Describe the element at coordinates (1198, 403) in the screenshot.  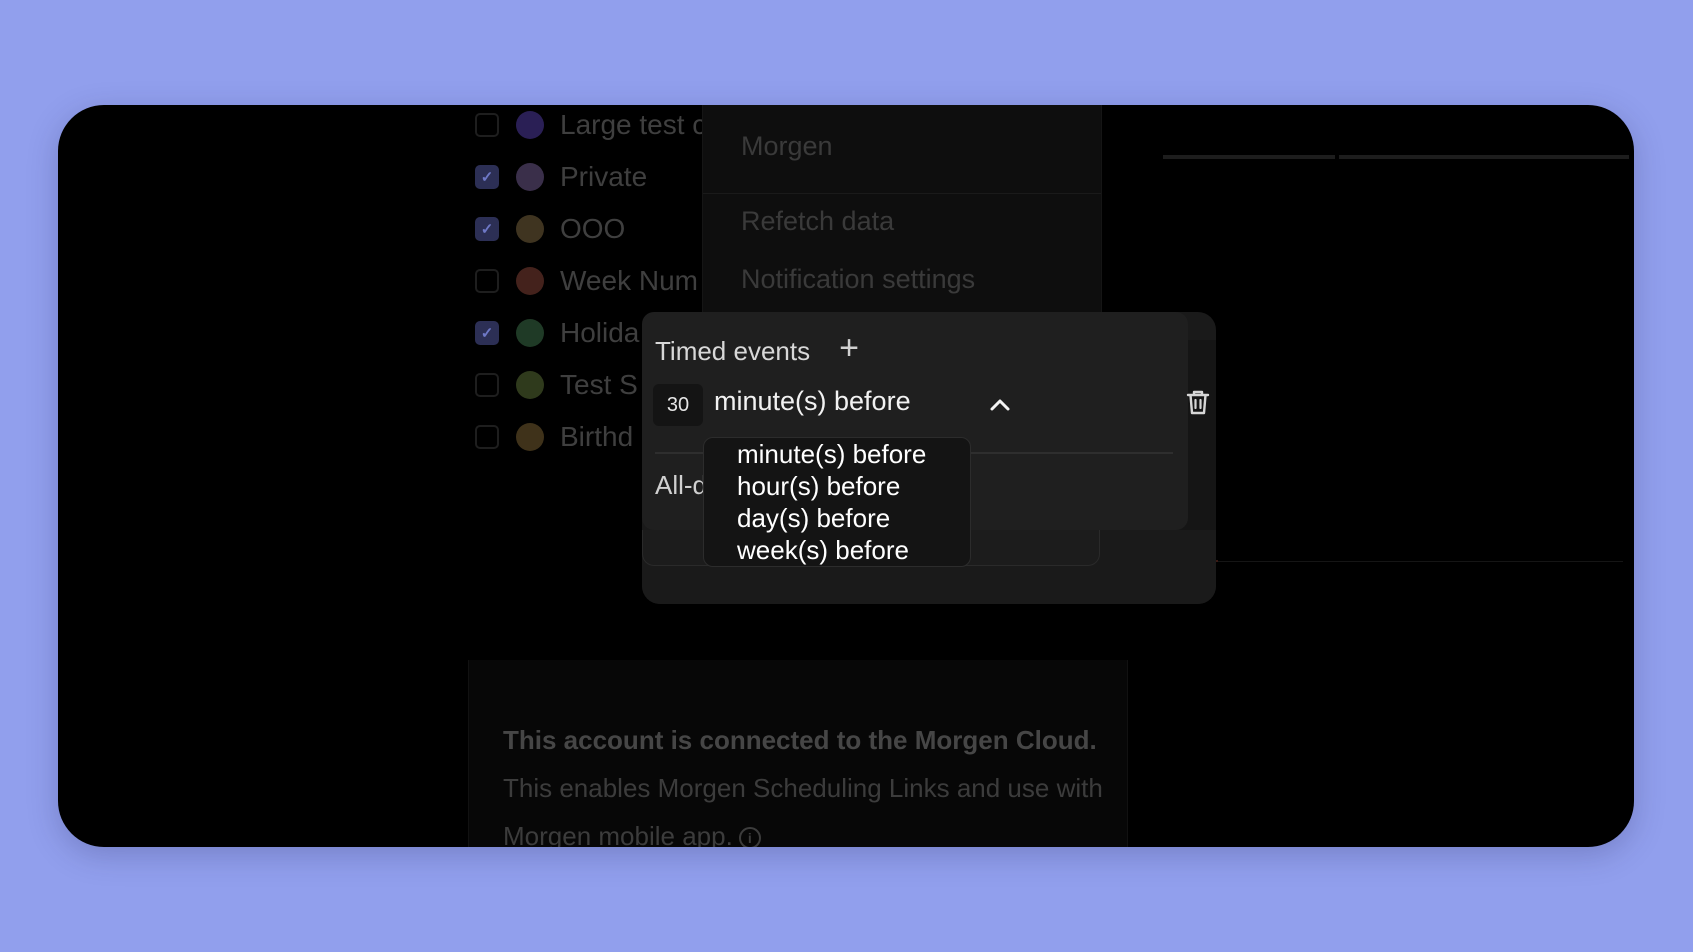
I see `trash-icon` at that location.